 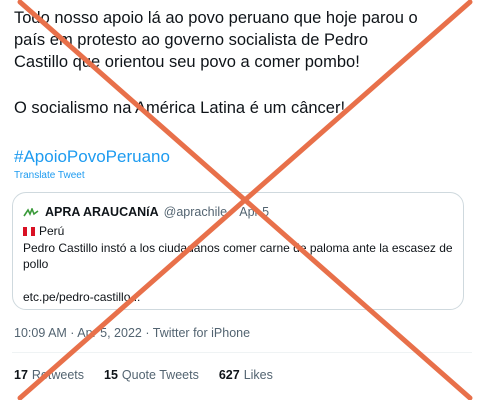 What do you see at coordinates (195, 212) in the screenshot?
I see `quoted-author-handle: @aprachile` at bounding box center [195, 212].